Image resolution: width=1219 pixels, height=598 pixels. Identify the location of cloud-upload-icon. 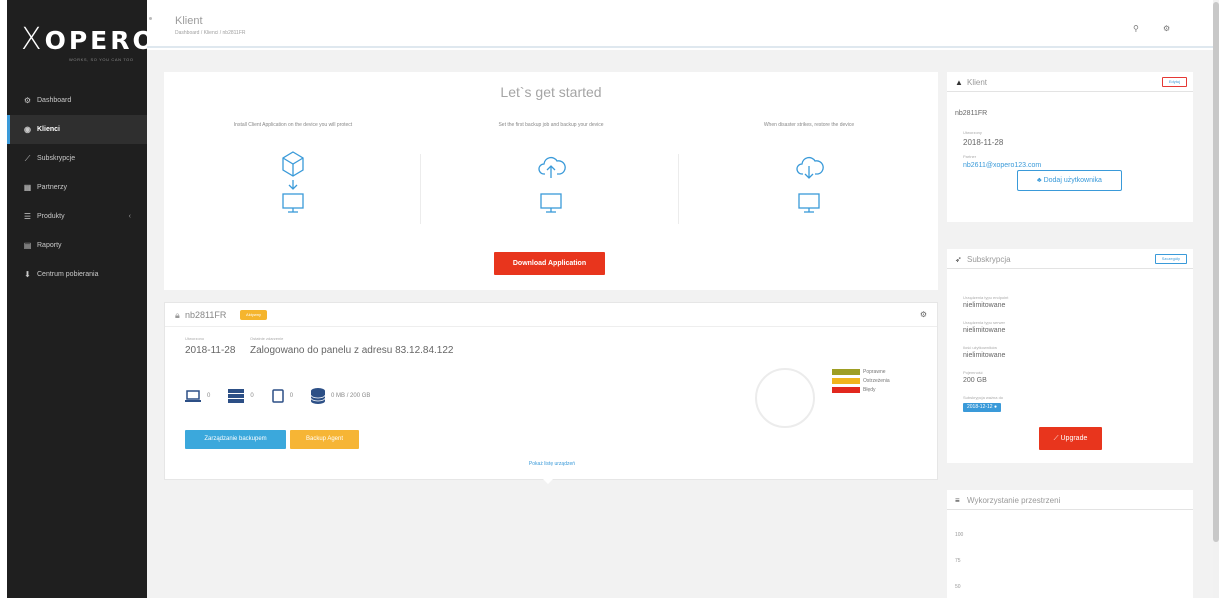
(552, 184).